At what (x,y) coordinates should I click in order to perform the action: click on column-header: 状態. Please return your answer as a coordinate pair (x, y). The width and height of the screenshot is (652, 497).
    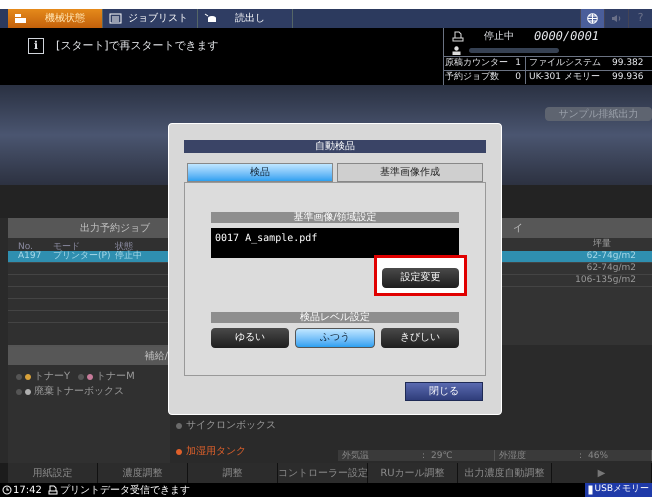
    Looking at the image, I should click on (124, 246).